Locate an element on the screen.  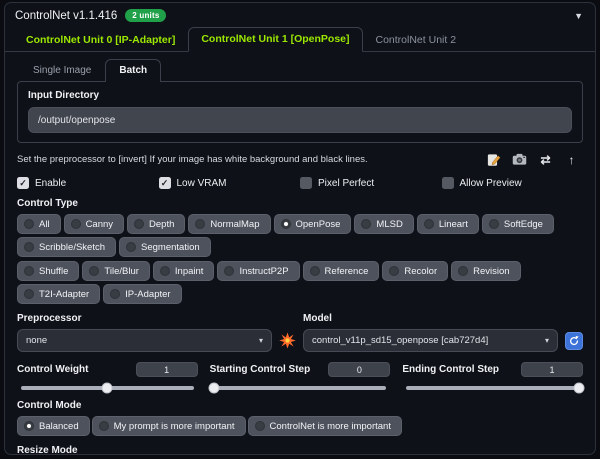
mirror-webcam-icon: ⇄ is located at coordinates (545, 159).